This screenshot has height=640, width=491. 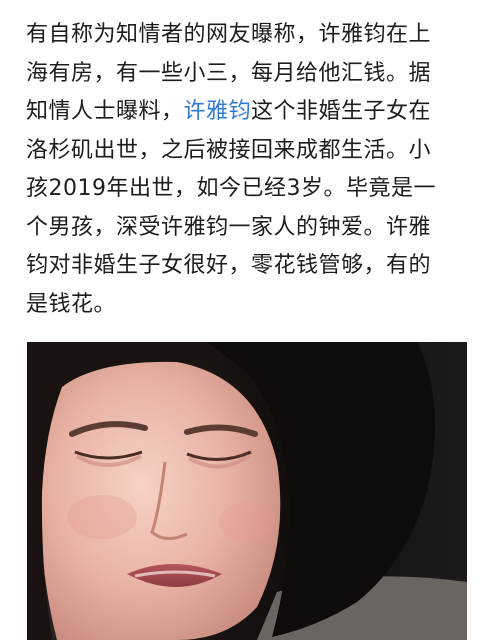 I want to click on article-line: 有自称为知情者的网友曝称，许雅钧在上, so click(x=229, y=34).